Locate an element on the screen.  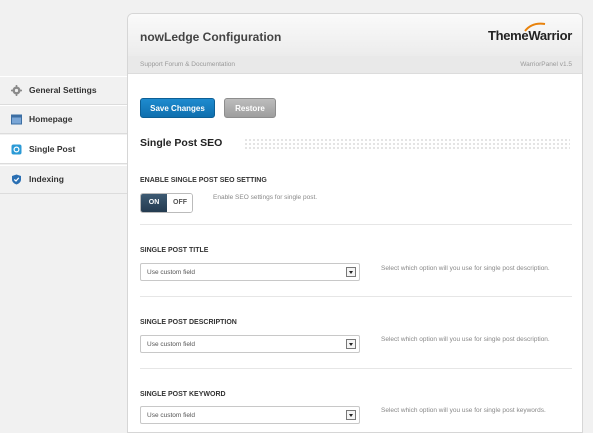
seo-enable-description: Enable SEO settings for single post. is located at coordinates (265, 197).